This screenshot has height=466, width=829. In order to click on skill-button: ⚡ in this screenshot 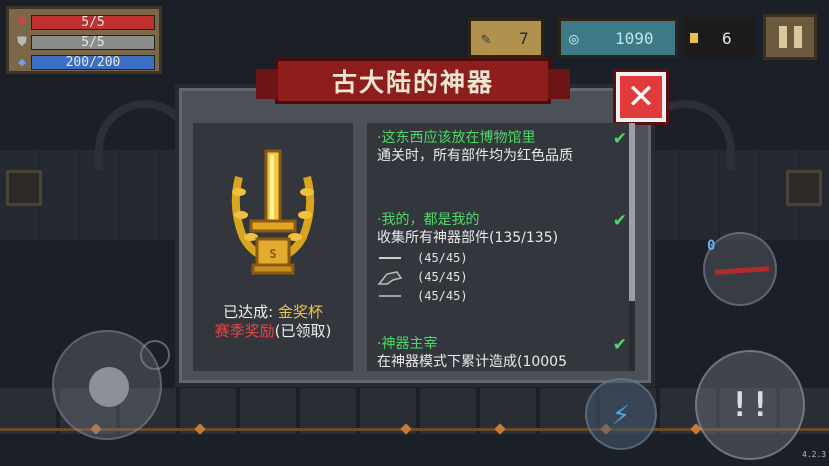, I will do `click(621, 414)`.